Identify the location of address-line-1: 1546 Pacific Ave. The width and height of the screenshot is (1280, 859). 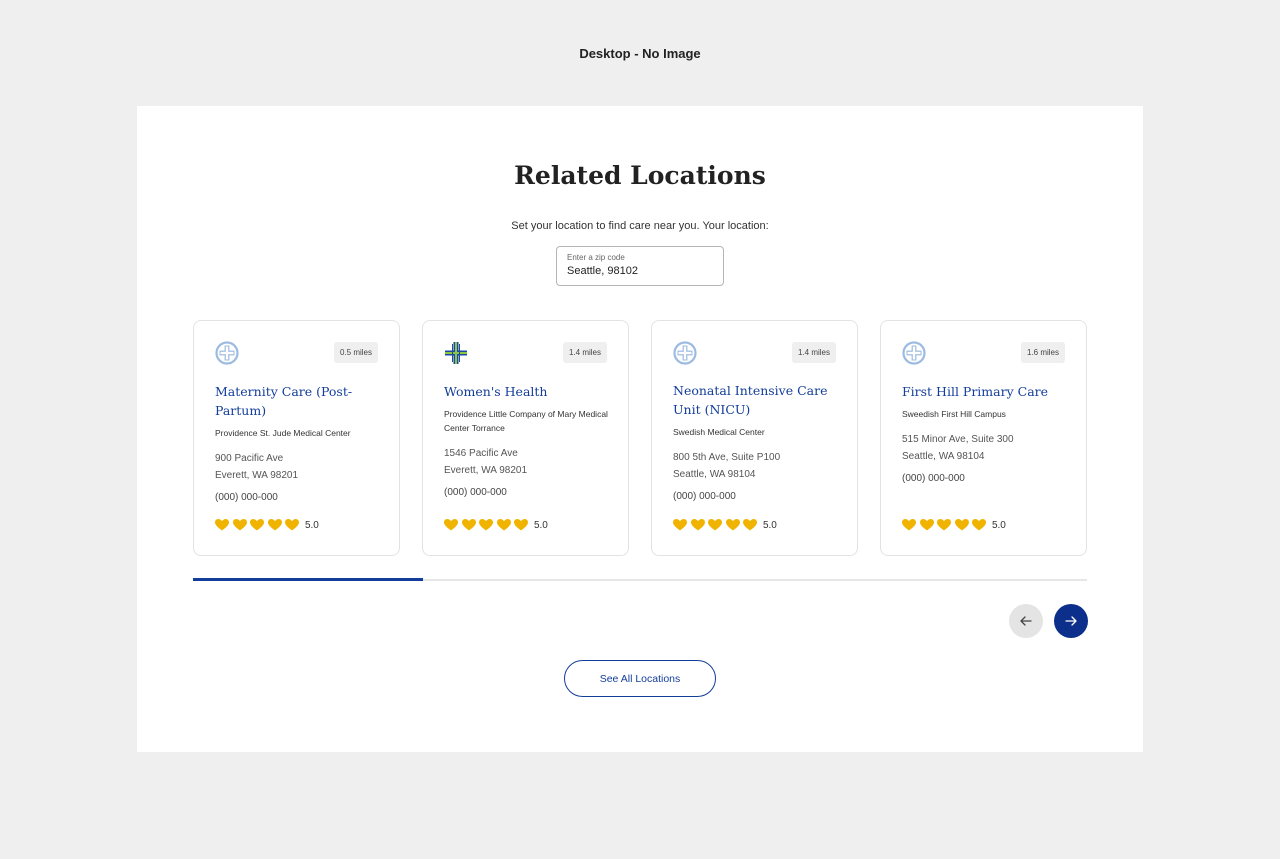
(481, 453).